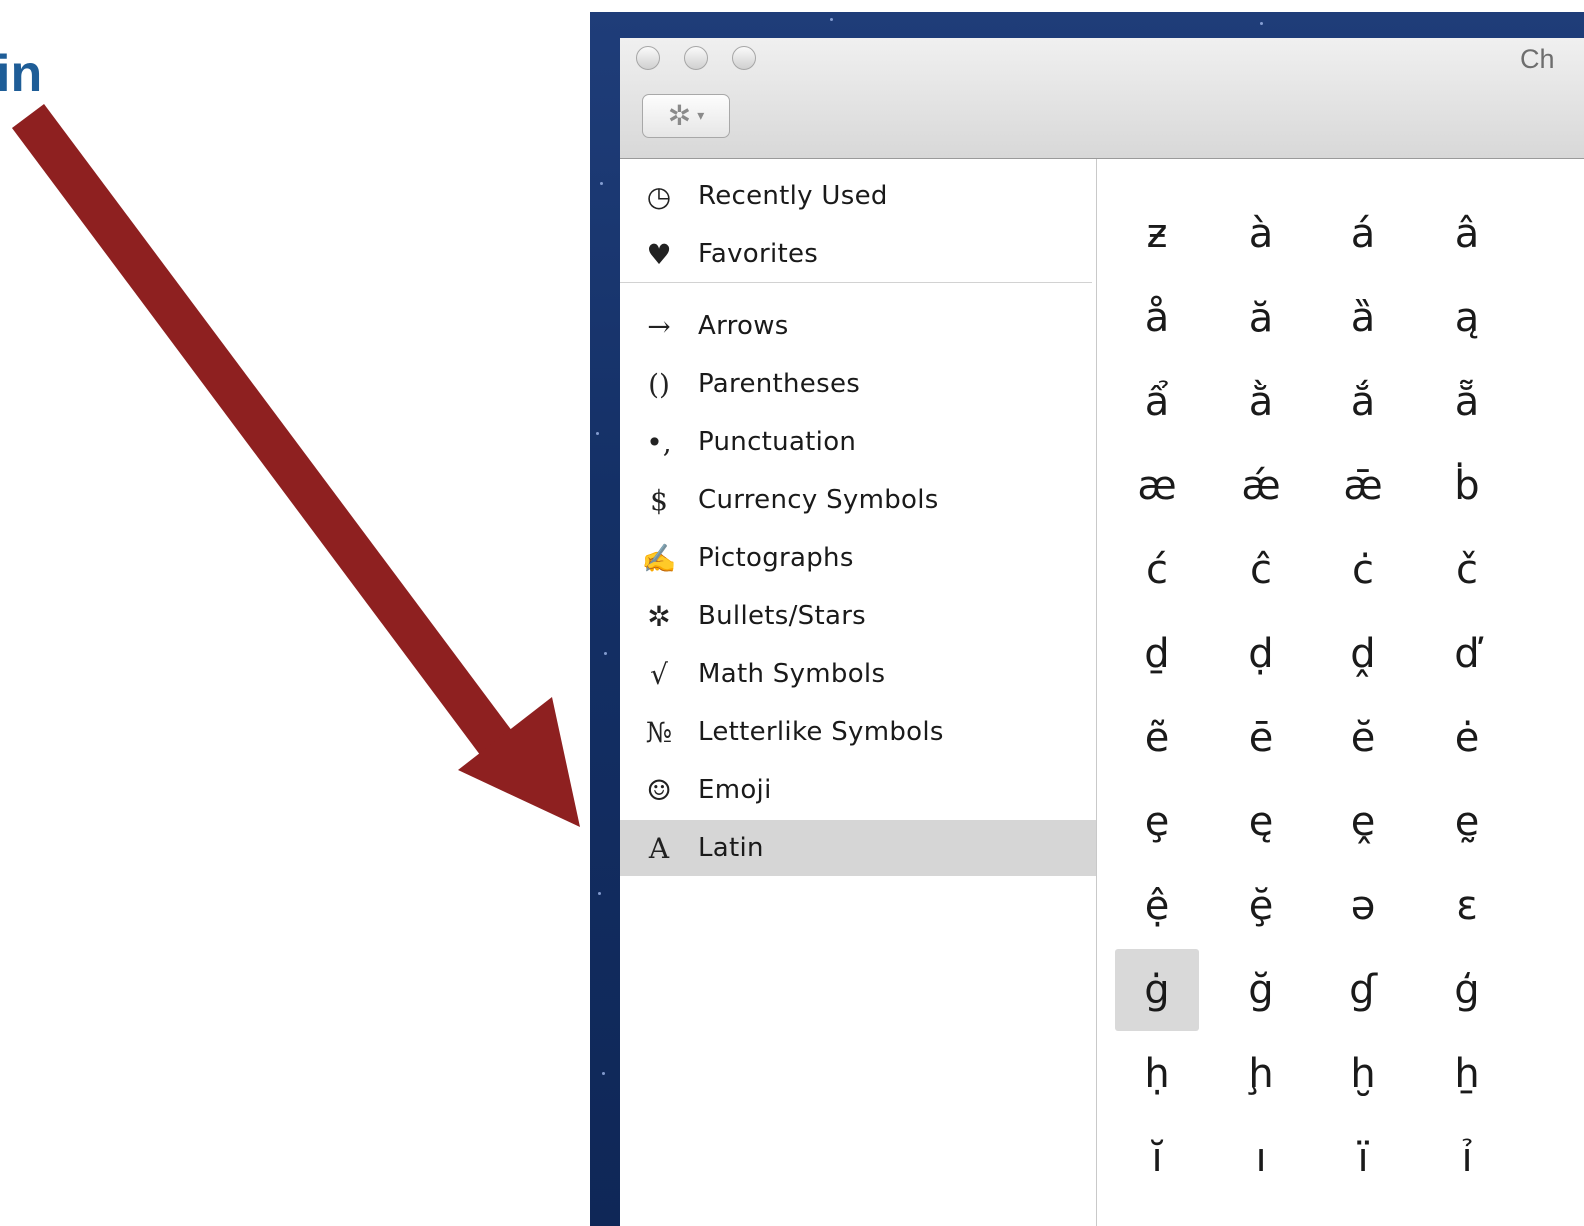 The width and height of the screenshot is (1584, 1226). I want to click on character-cell: ǽ, so click(1261, 486).